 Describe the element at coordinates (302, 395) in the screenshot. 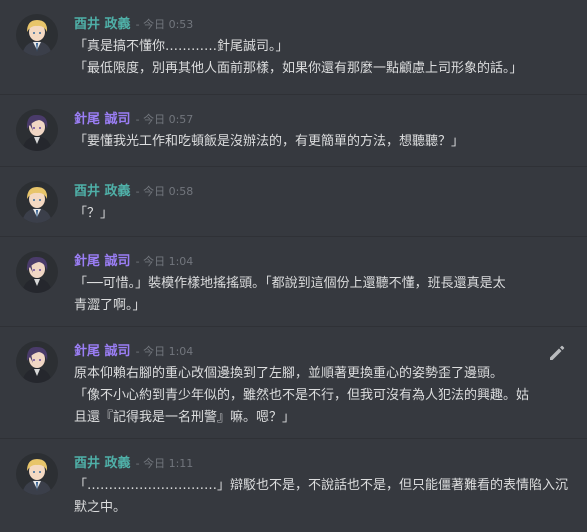

I see `message-line: 「像不小心約到青少年似的，雖然也不是不行，但我可沒有為人犯法的興趣。姑` at that location.